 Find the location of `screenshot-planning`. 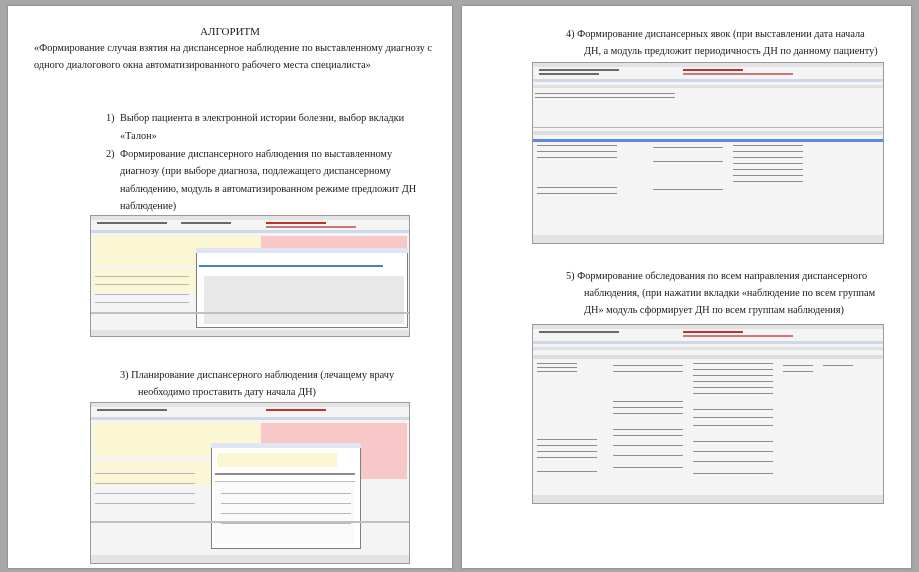

screenshot-planning is located at coordinates (250, 483).